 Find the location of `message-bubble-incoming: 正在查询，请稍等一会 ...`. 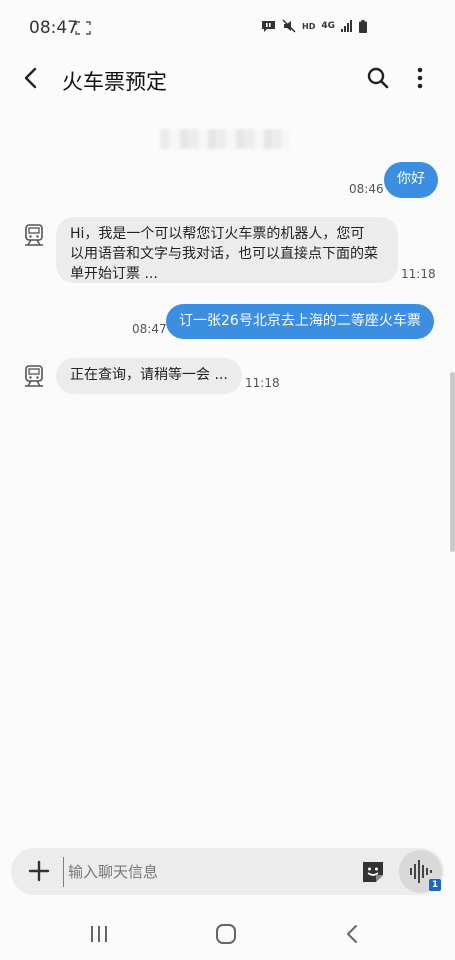

message-bubble-incoming: 正在查询，请稍等一会 ... is located at coordinates (149, 376).